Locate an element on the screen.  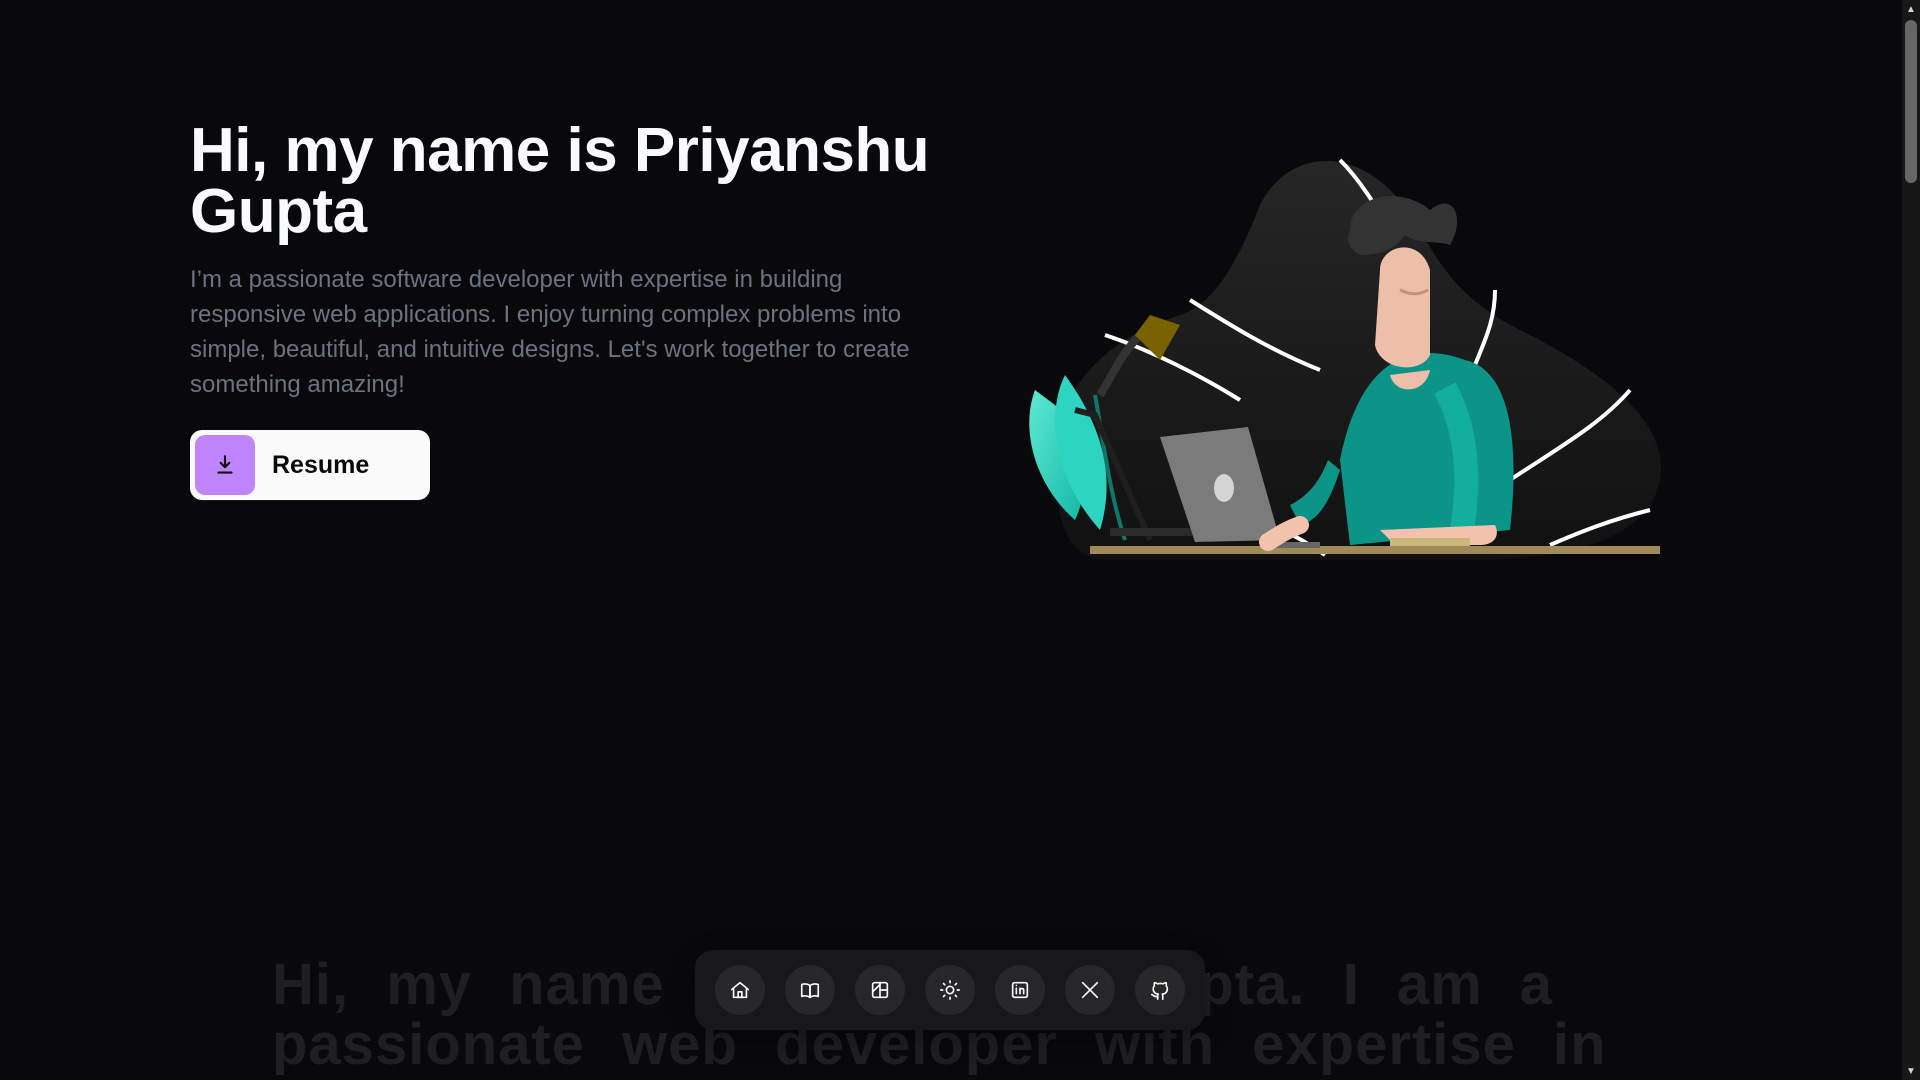
person-working-on-laptop-illustration is located at coordinates (1330, 360).